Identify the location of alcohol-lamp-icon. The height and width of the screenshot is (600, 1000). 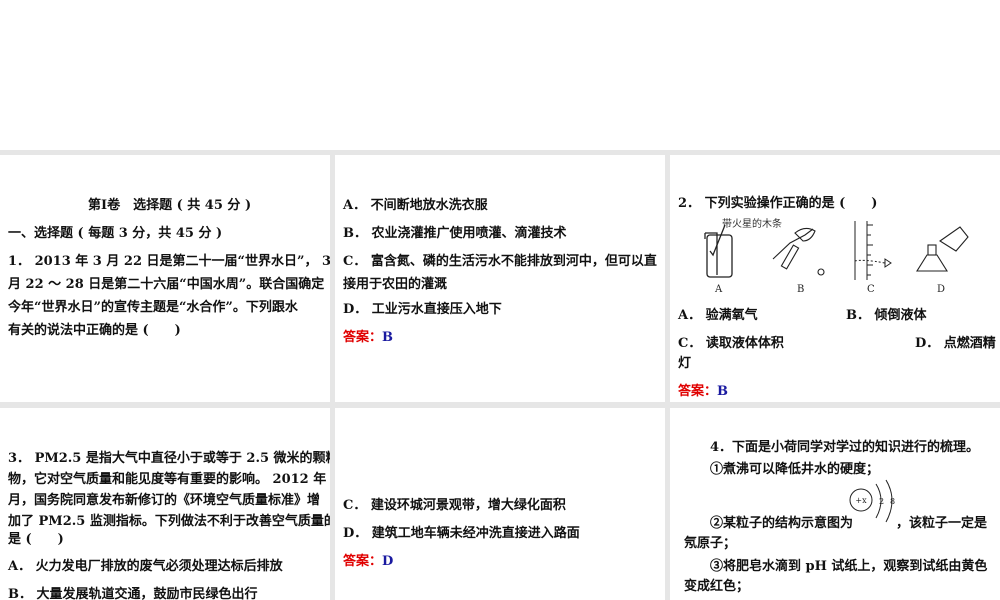
(942, 249).